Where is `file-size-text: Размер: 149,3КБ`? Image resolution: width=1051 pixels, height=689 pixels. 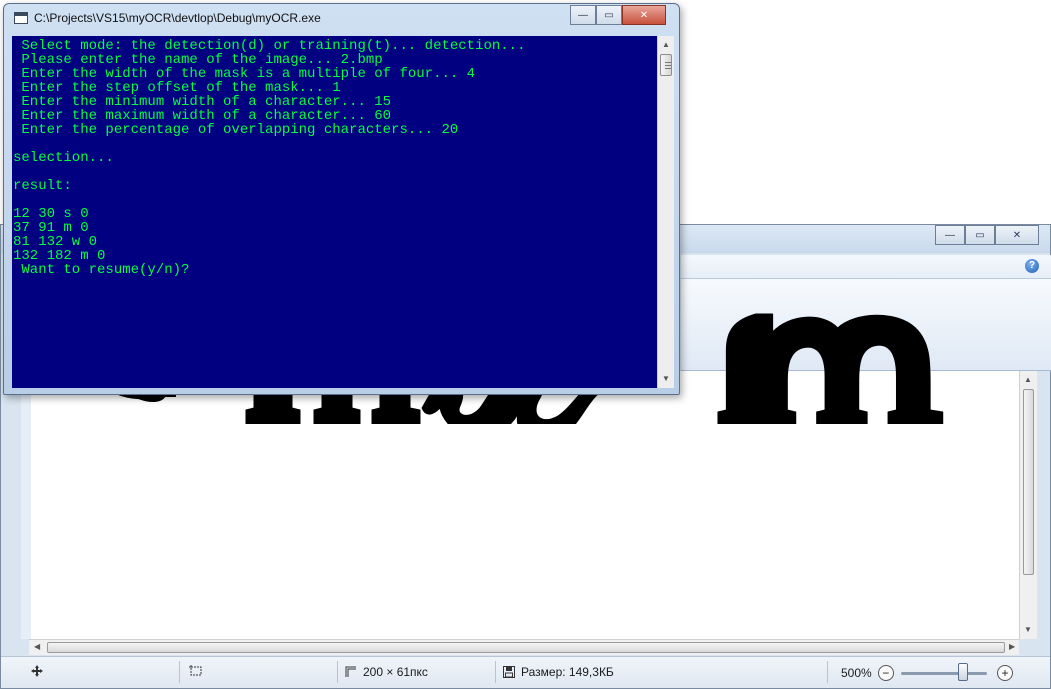 file-size-text: Размер: 149,3КБ is located at coordinates (567, 672).